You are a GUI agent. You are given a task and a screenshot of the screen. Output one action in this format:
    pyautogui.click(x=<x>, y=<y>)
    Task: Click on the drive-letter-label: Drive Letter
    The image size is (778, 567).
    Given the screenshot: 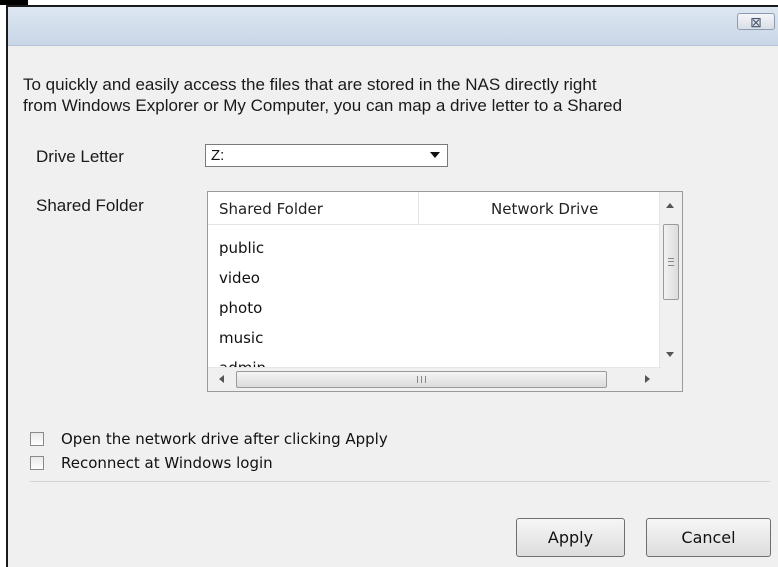 What is the action you would take?
    pyautogui.click(x=80, y=156)
    